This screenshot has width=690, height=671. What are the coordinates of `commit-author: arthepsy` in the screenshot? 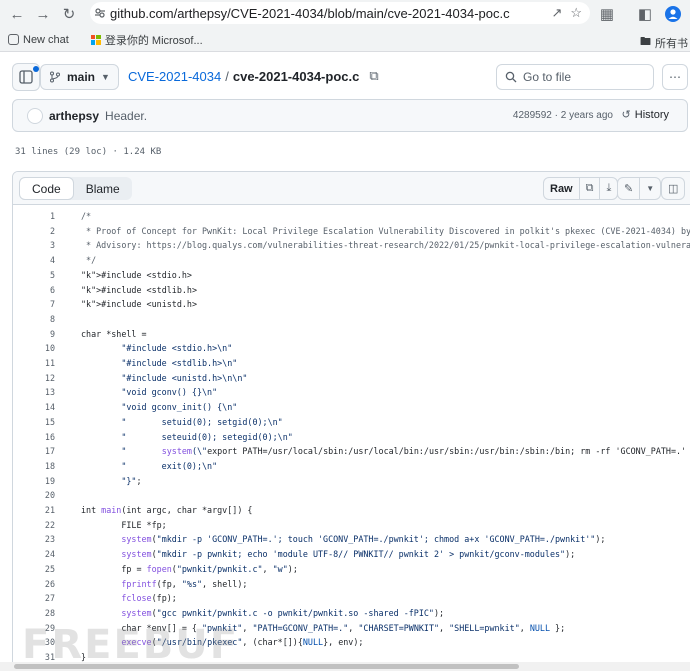 It's located at (74, 116).